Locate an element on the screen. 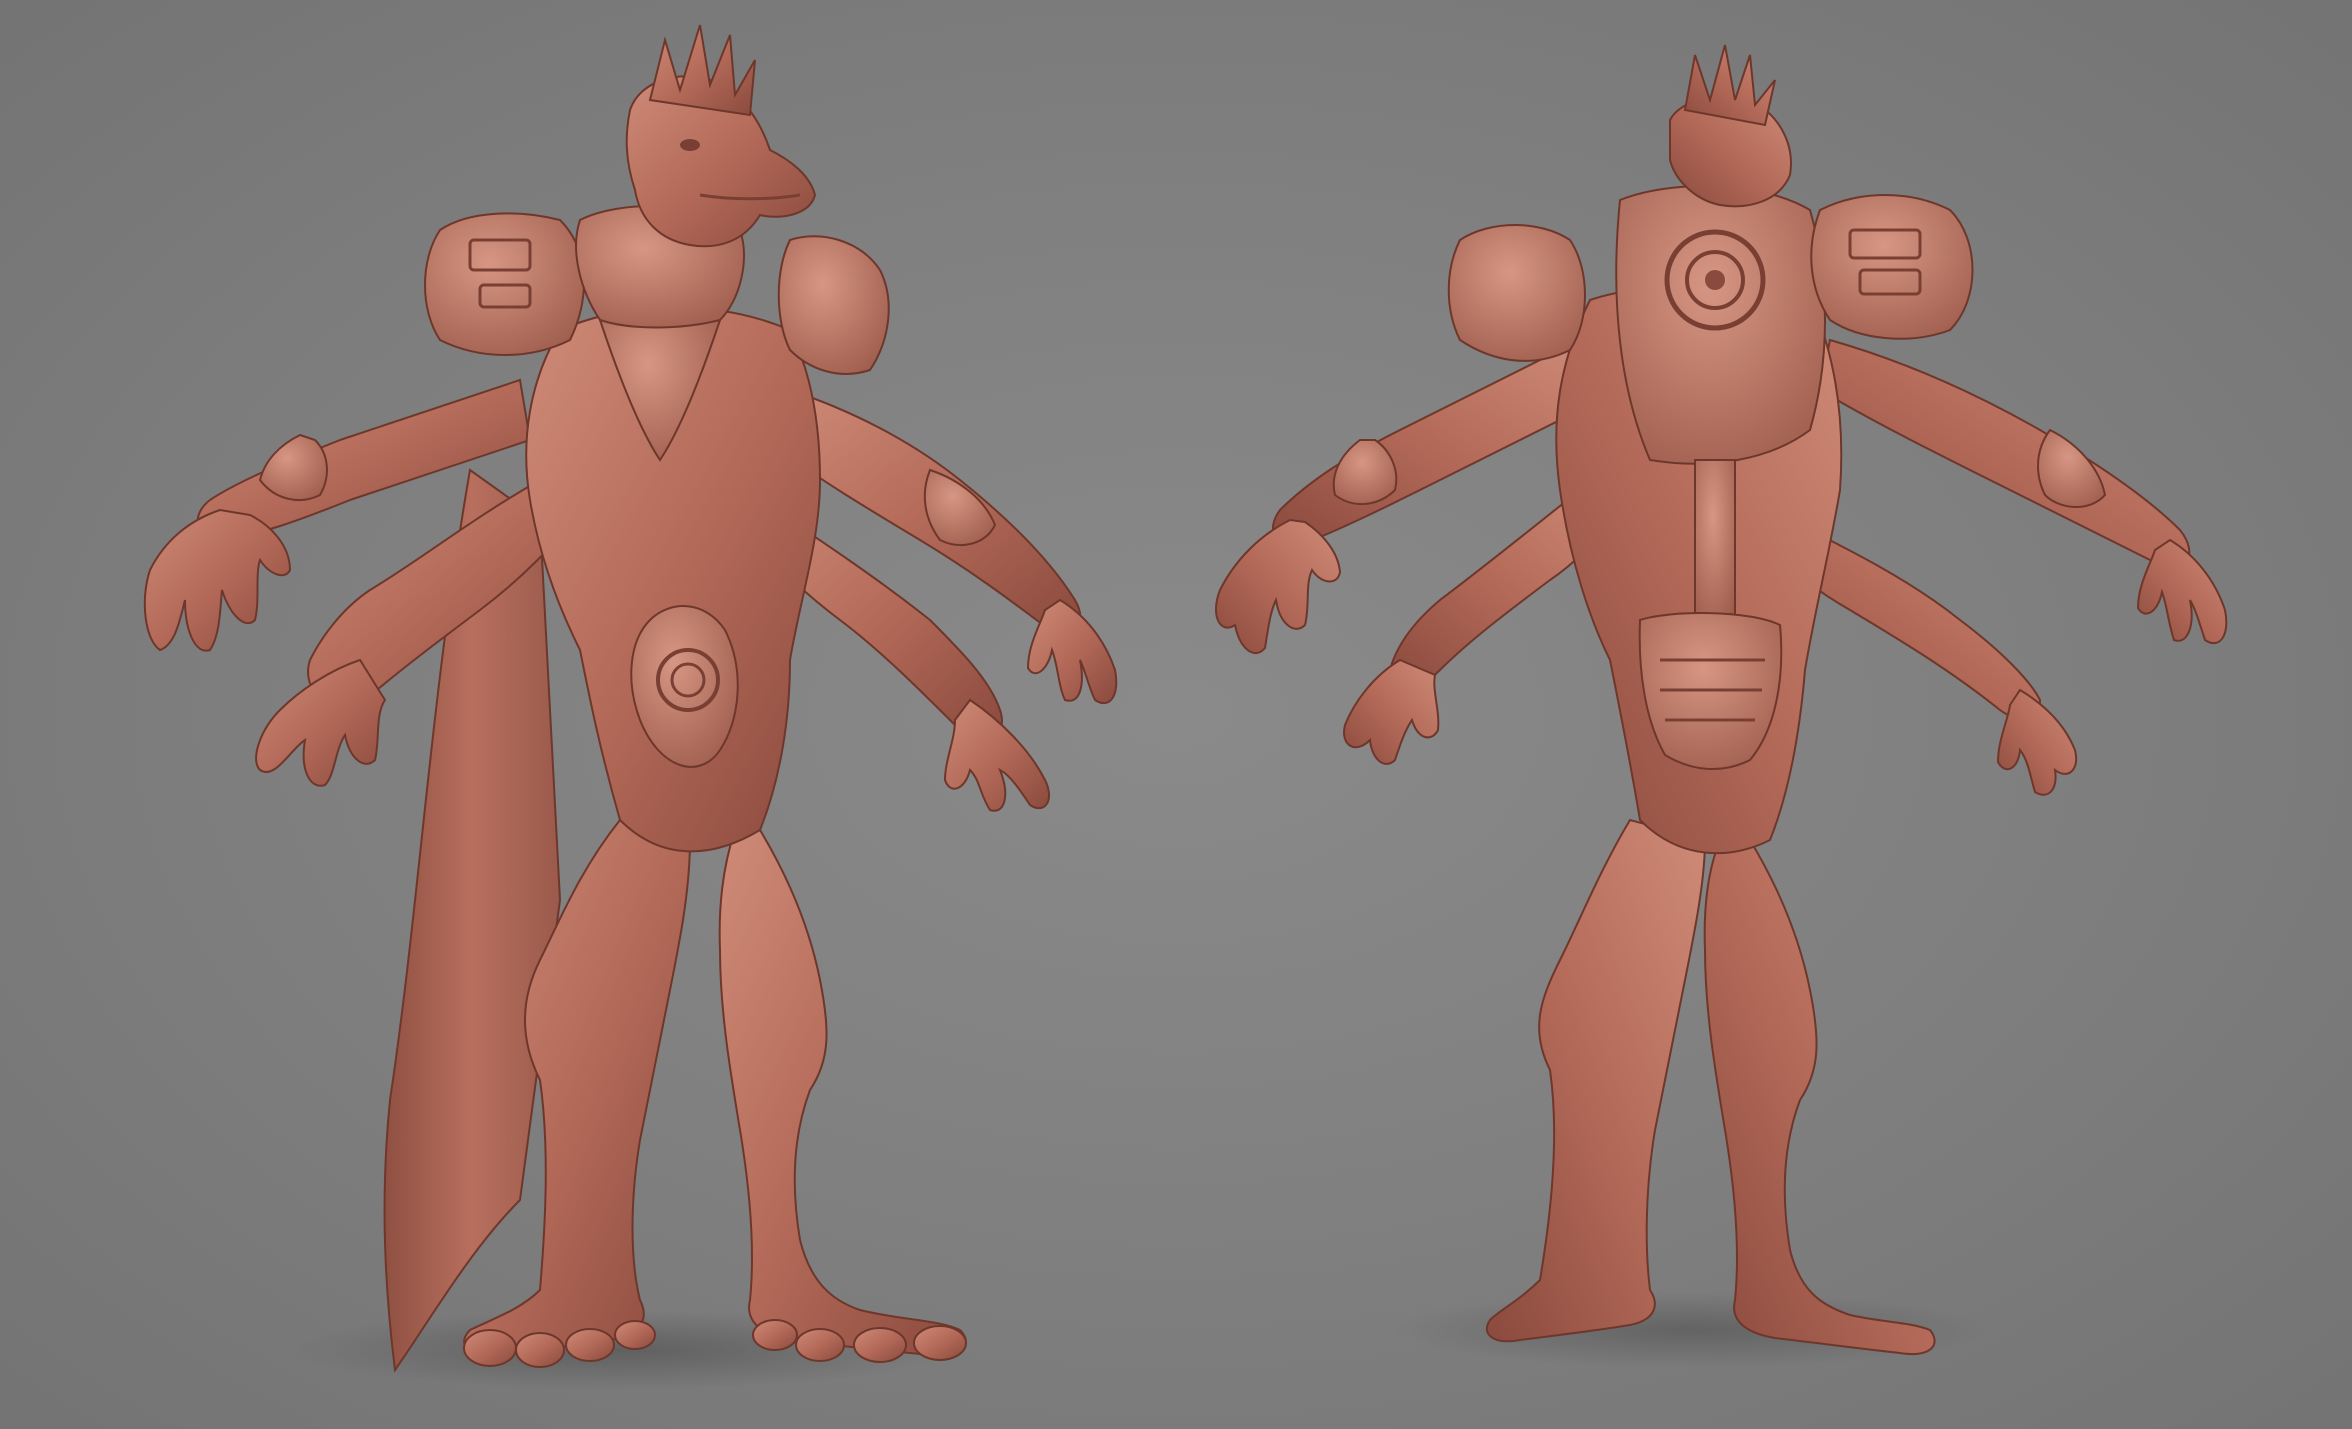 This screenshot has width=2352, height=1429. bracer-upper-right is located at coordinates (2072, 468).